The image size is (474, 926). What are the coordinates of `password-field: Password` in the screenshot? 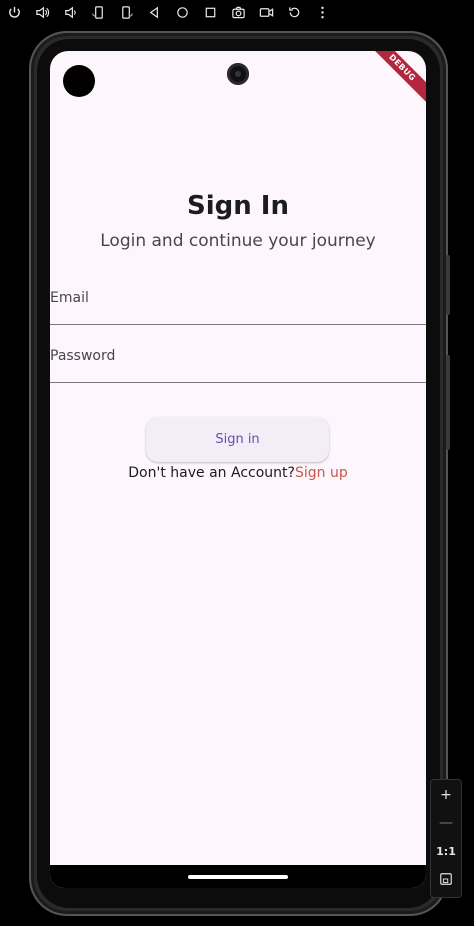 It's located at (238, 359).